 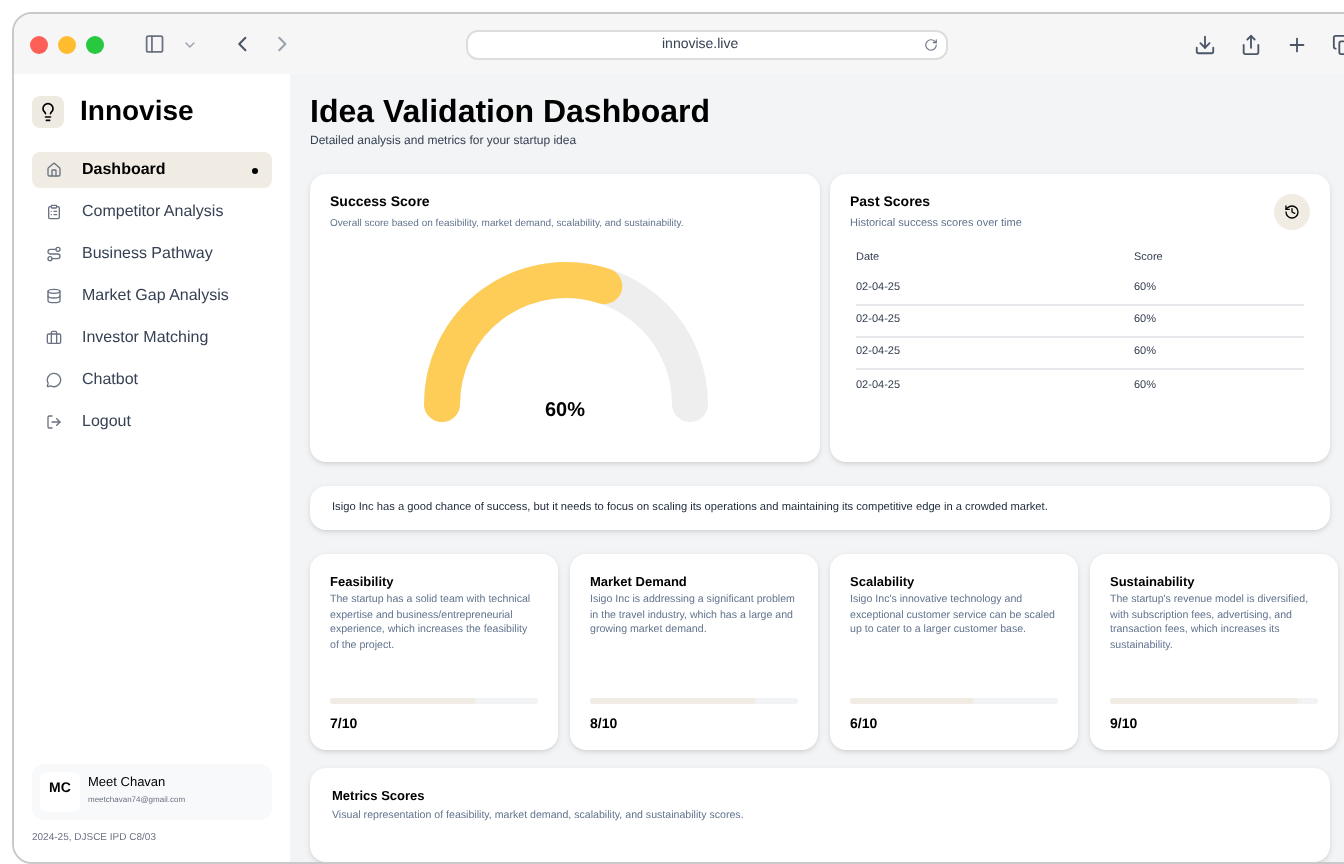 I want to click on route-icon, so click(x=54, y=254).